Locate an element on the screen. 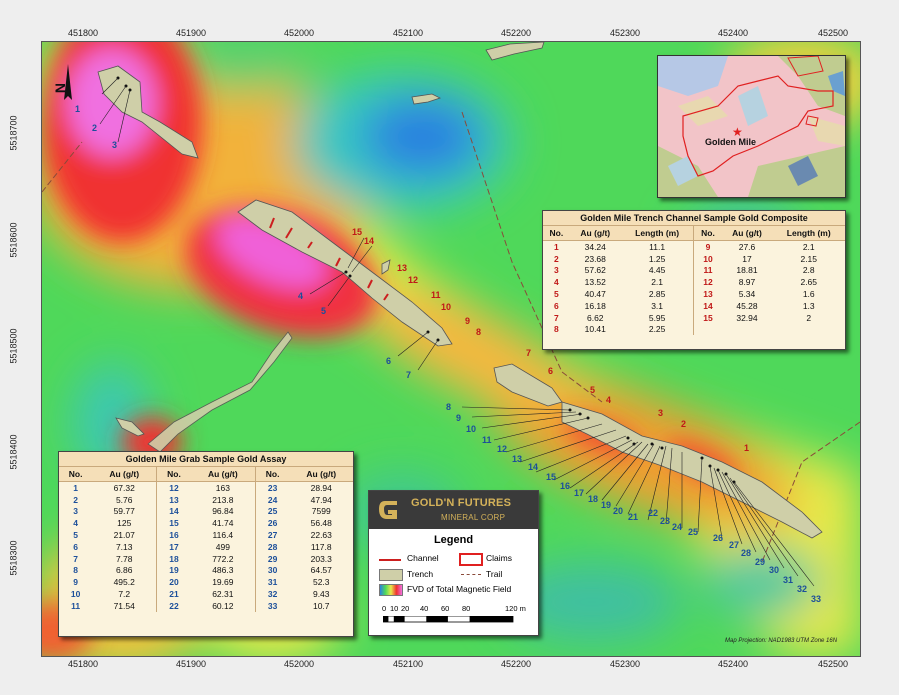  trench-cell: 4 is located at coordinates (556, 282).